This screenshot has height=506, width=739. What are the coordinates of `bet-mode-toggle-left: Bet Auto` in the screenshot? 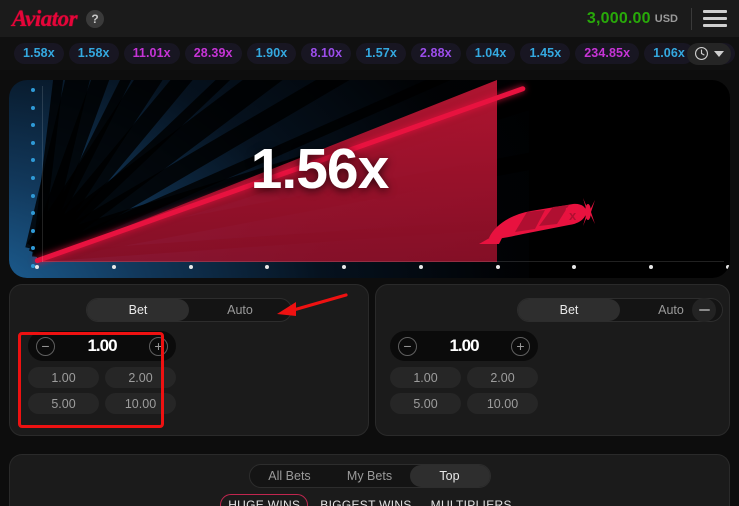 It's located at (189, 310).